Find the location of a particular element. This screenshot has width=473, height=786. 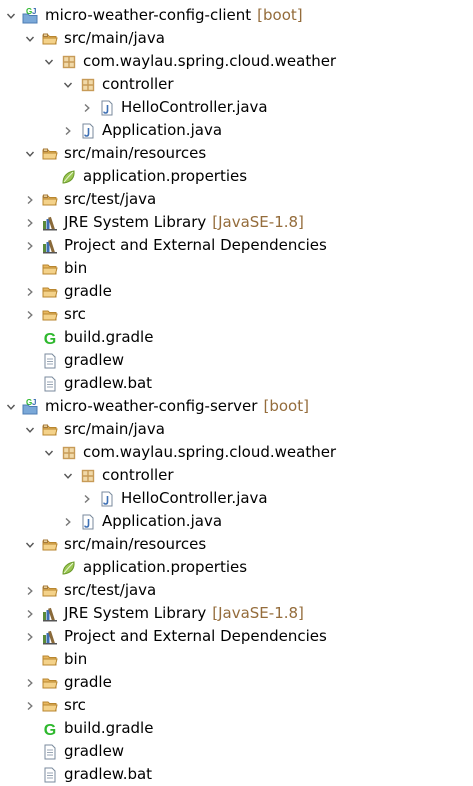

svg-text: G is located at coordinates (50, 729).